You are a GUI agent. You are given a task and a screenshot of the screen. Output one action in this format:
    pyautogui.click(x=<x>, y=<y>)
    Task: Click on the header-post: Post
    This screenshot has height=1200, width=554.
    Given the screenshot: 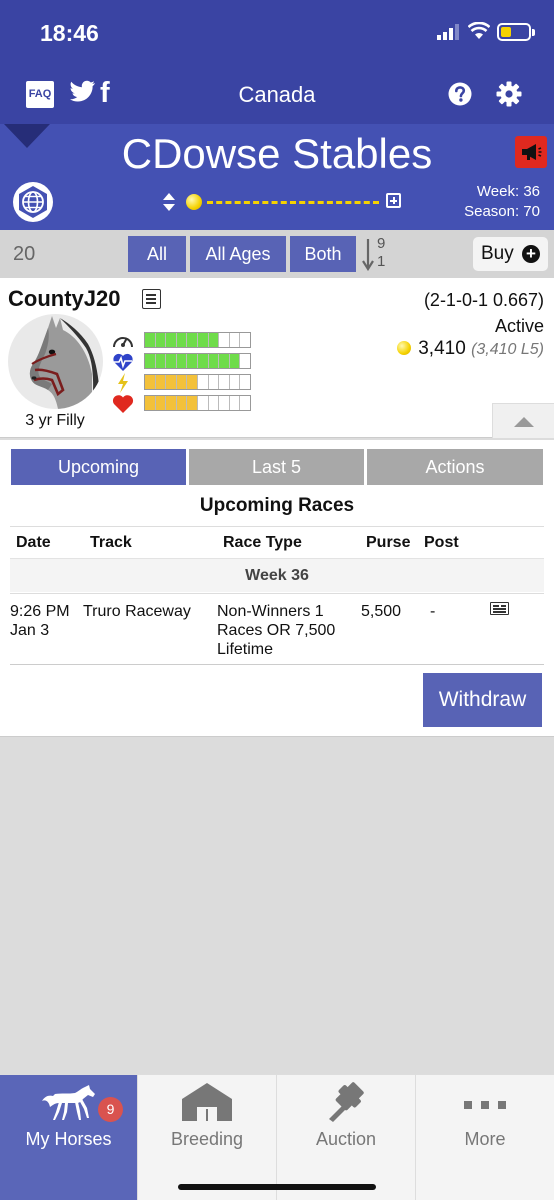 What is the action you would take?
    pyautogui.click(x=441, y=542)
    